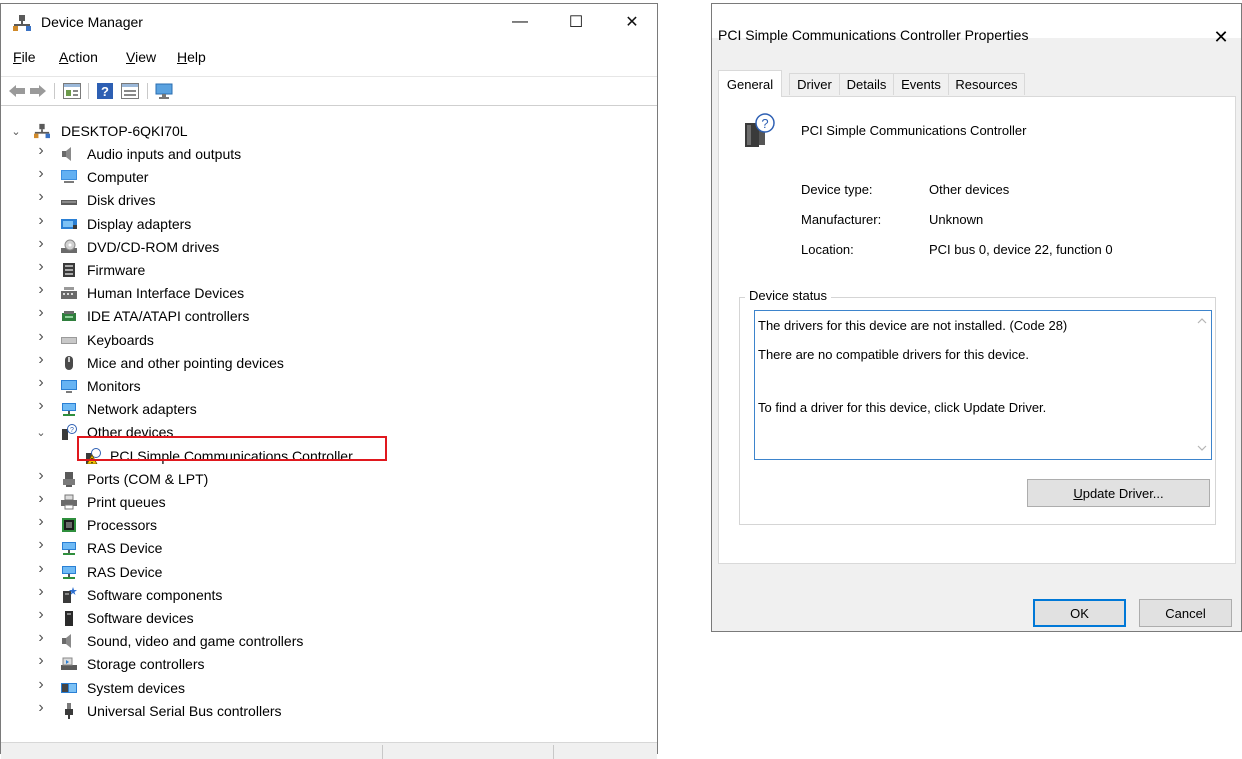  Describe the element at coordinates (329, 479) in the screenshot. I see `tree-category-item: › Ports (COM & LPT)` at that location.